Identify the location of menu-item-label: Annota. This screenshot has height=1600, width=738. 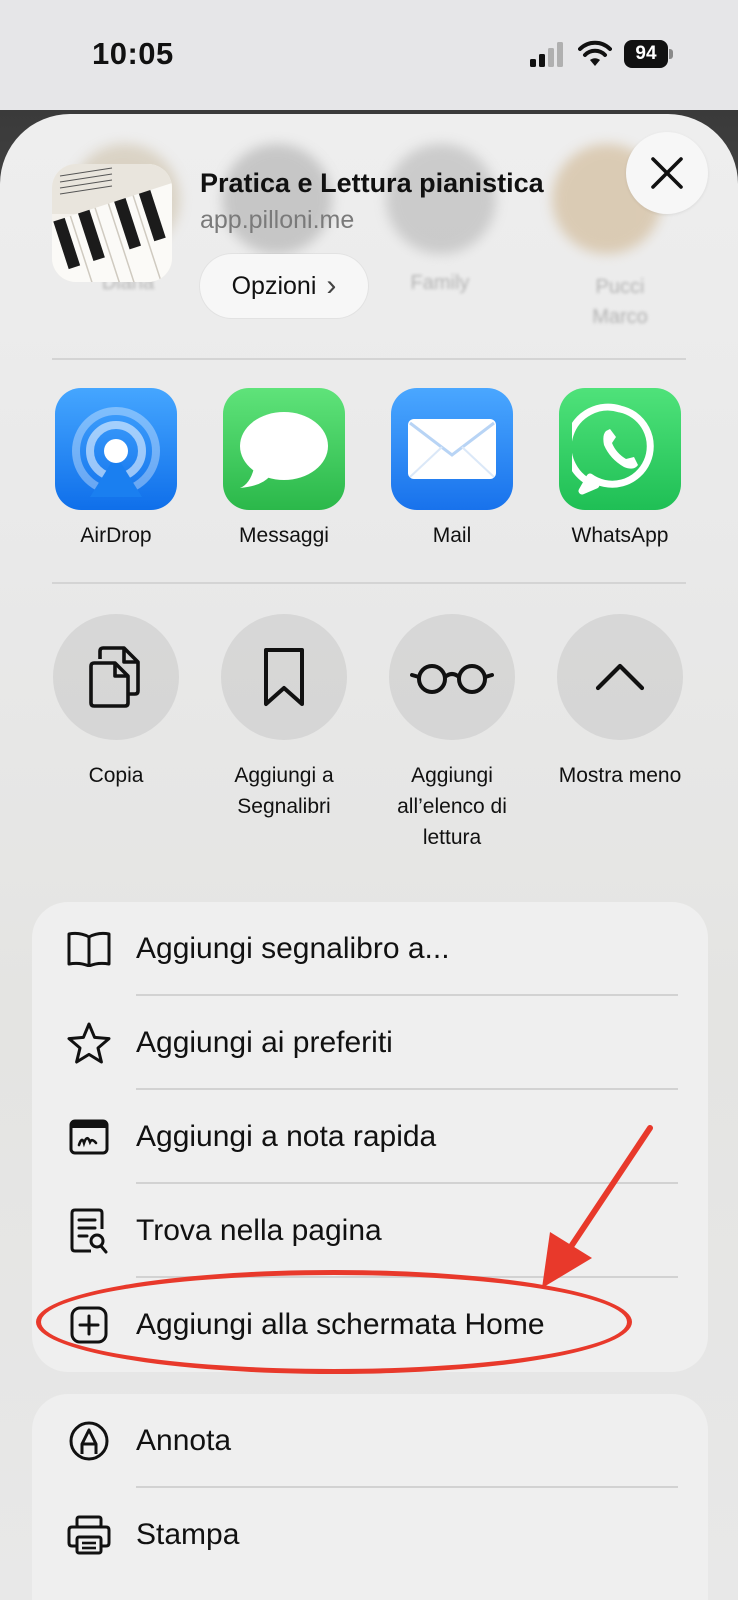
(184, 1440).